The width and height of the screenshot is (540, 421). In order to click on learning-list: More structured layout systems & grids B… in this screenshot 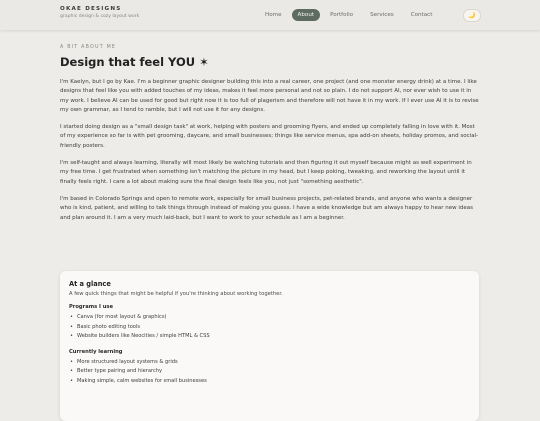, I will do `click(269, 372)`.